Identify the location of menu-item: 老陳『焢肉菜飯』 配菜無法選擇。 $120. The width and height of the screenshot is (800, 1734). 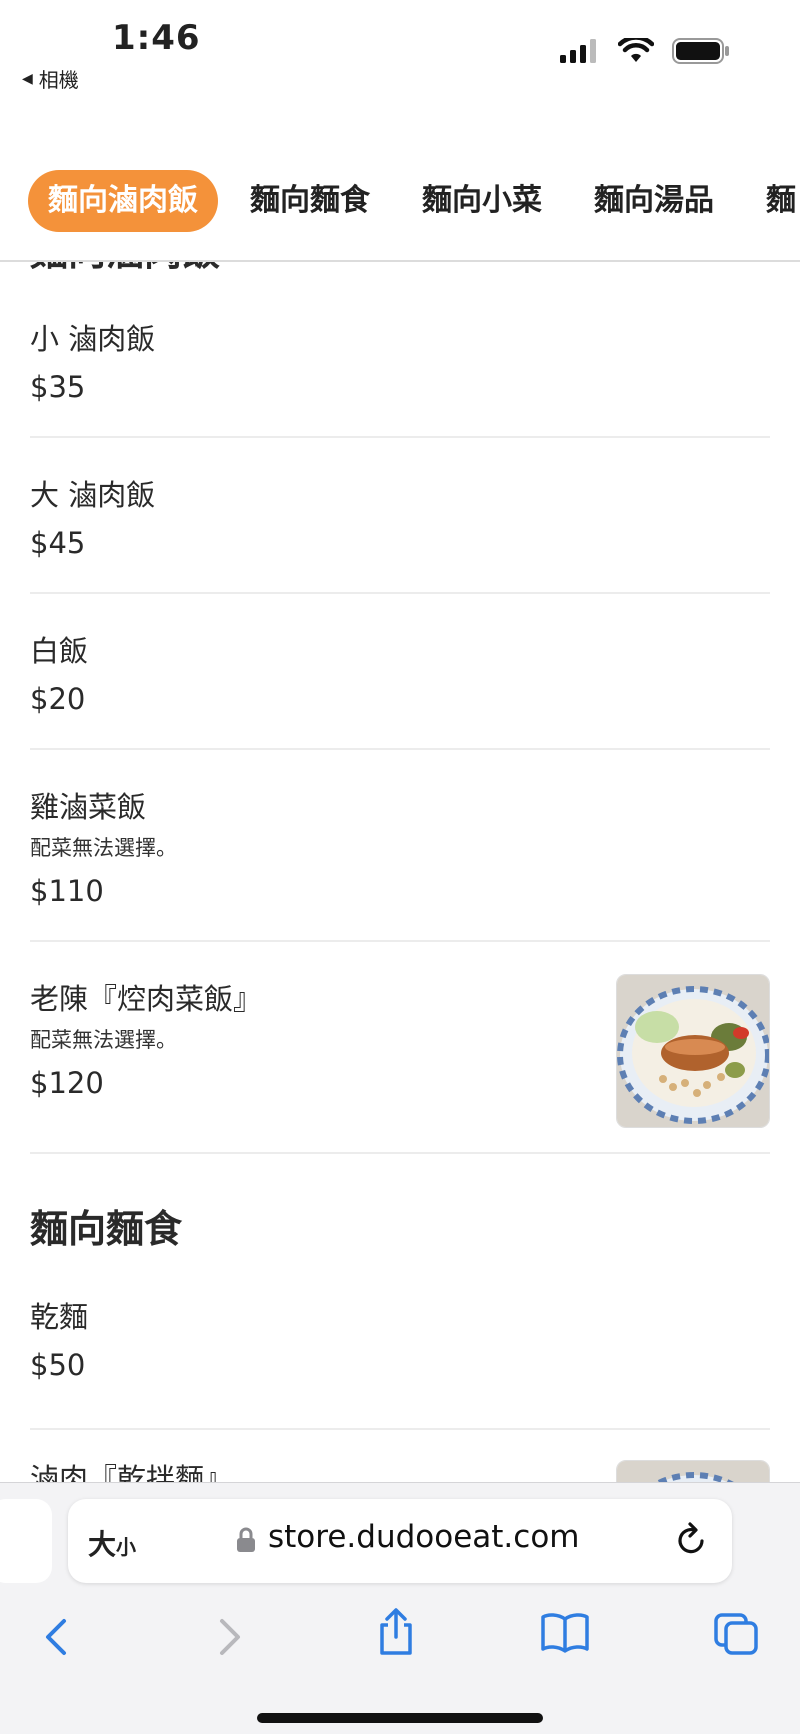
(400, 1048).